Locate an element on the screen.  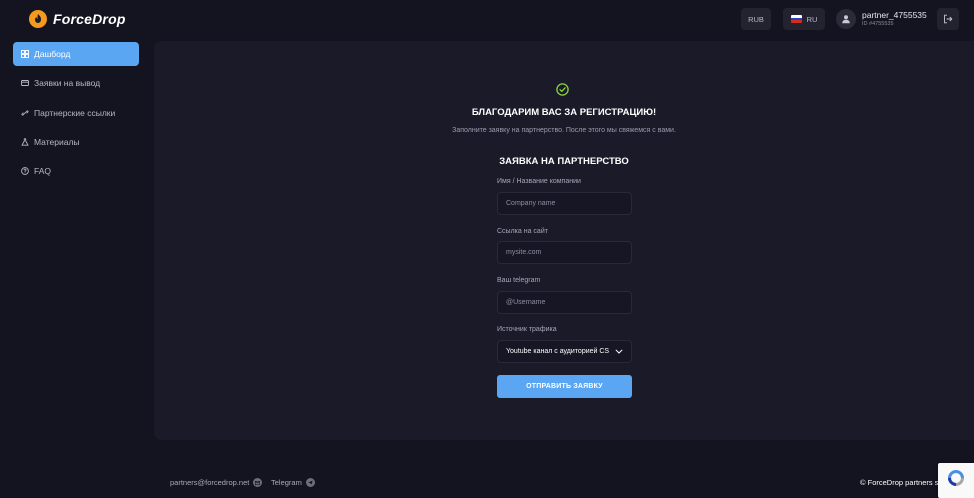
avatar is located at coordinates (846, 19).